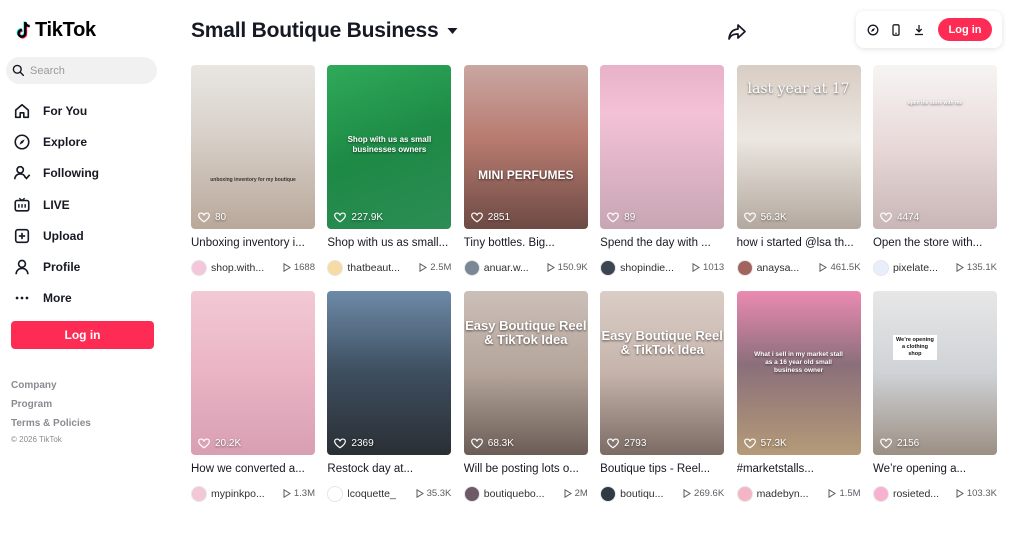  What do you see at coordinates (324, 31) in the screenshot?
I see `page-title: Small Boutique Business` at bounding box center [324, 31].